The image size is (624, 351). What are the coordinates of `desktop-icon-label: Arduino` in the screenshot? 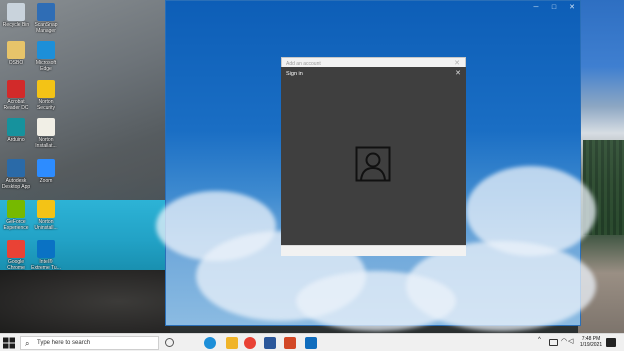 It's located at (16, 140).